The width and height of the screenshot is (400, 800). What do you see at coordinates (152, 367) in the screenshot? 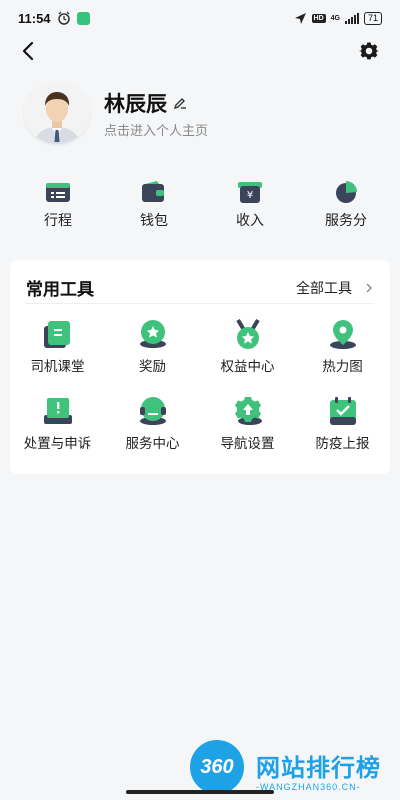
I see `tool-label: 奖励` at bounding box center [152, 367].